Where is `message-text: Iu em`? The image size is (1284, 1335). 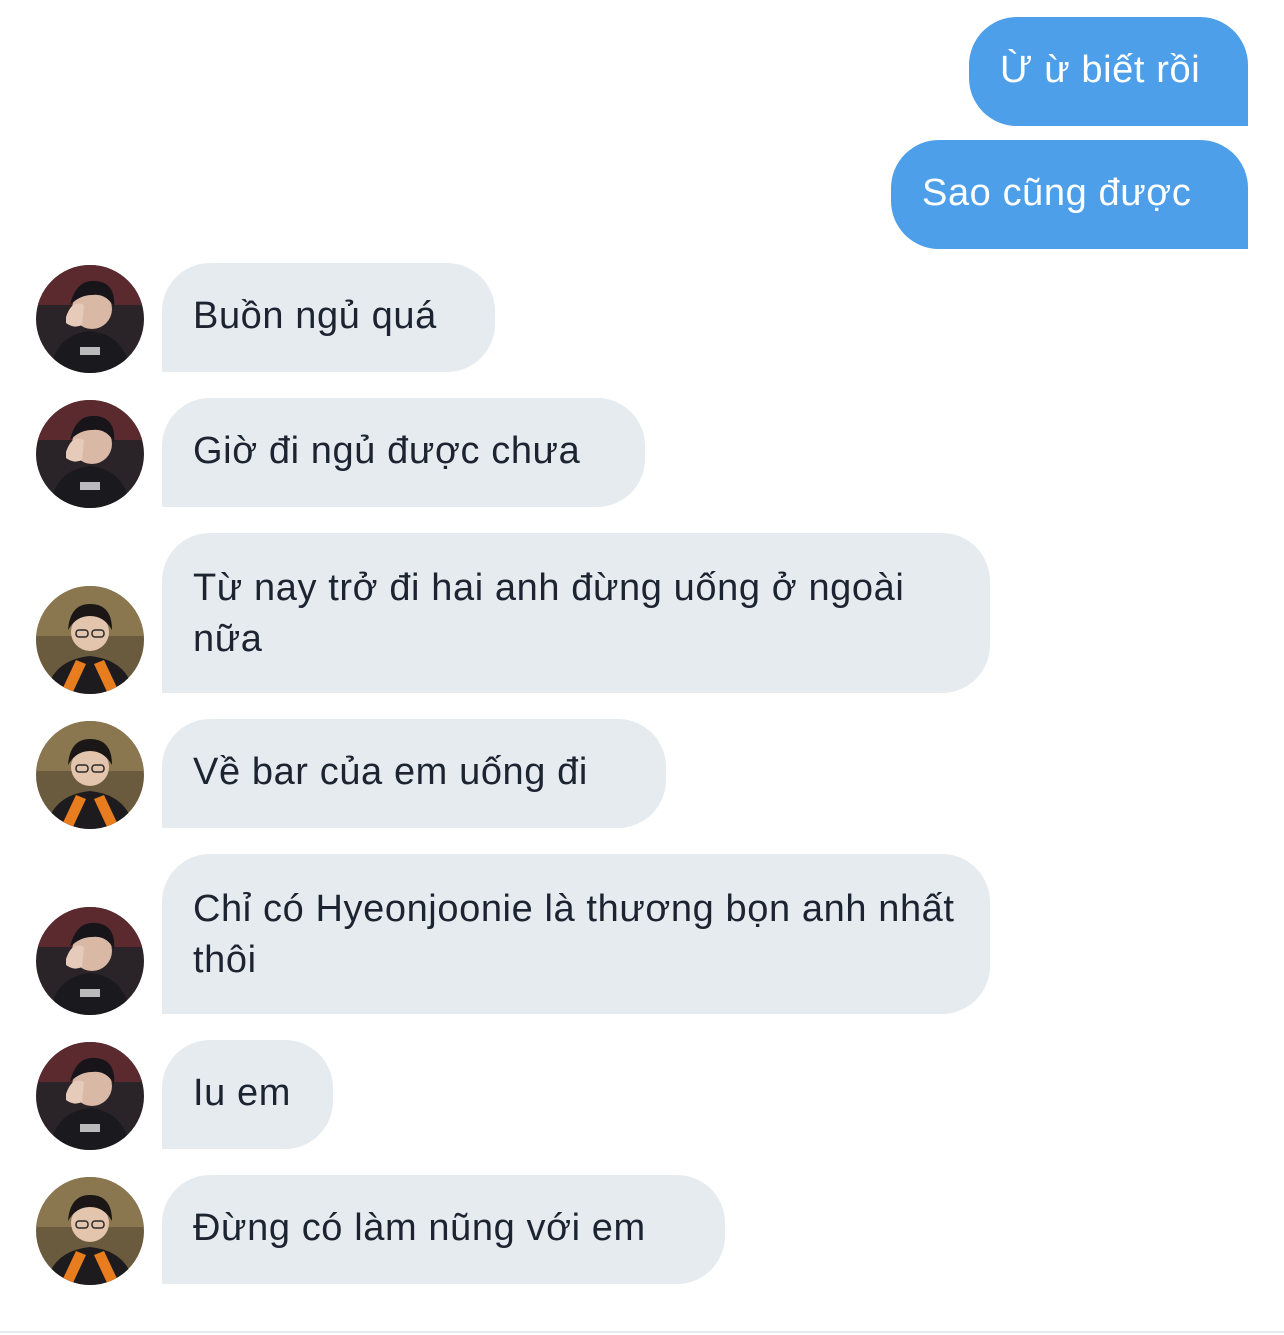 message-text: Iu em is located at coordinates (242, 1093).